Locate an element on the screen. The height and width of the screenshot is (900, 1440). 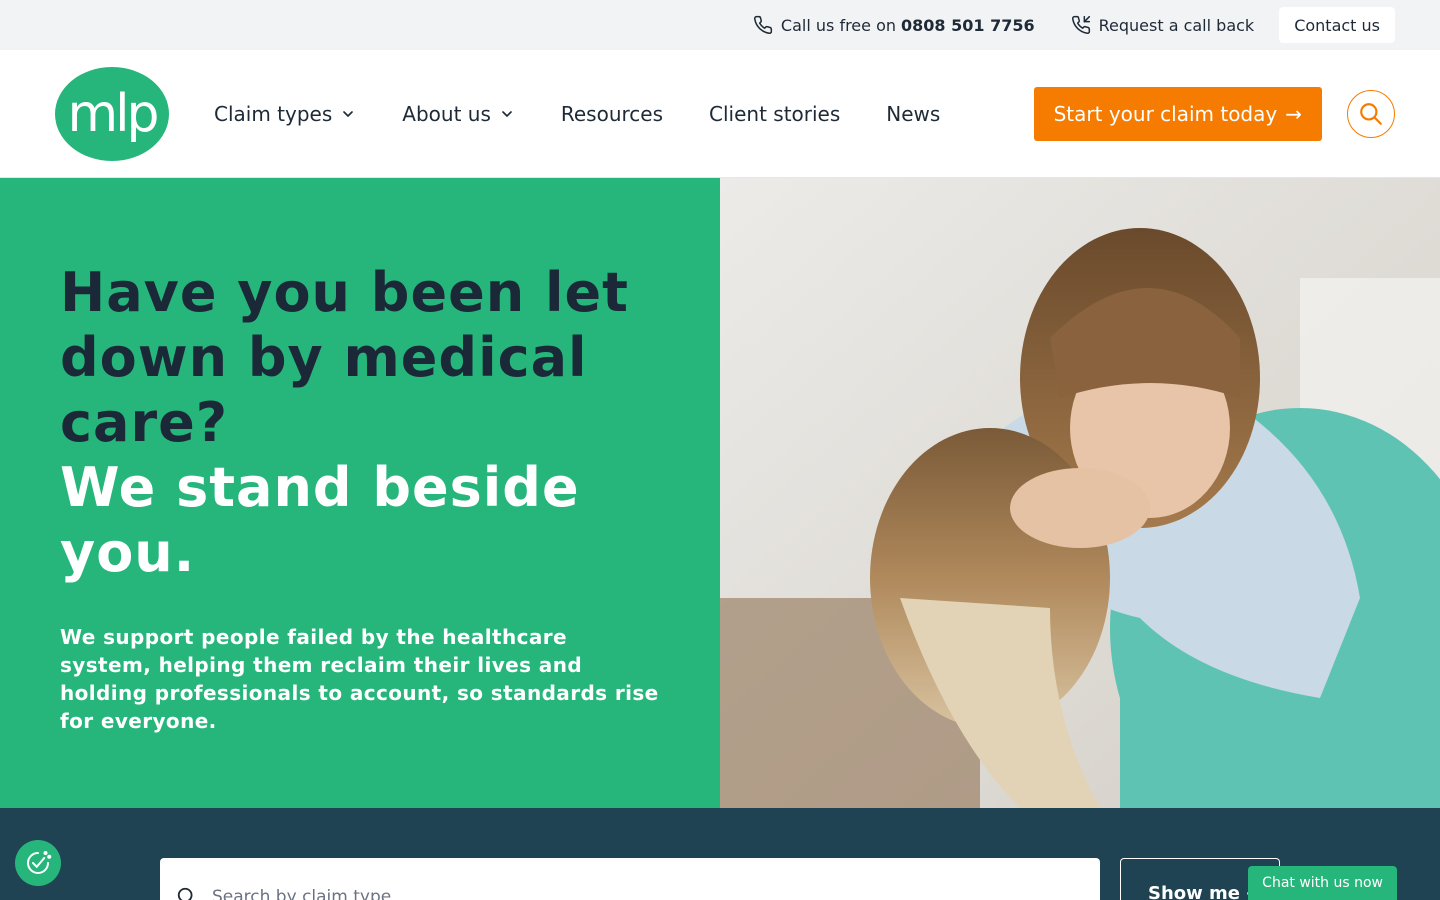
chat-button: Chat with us now is located at coordinates (1322, 883).